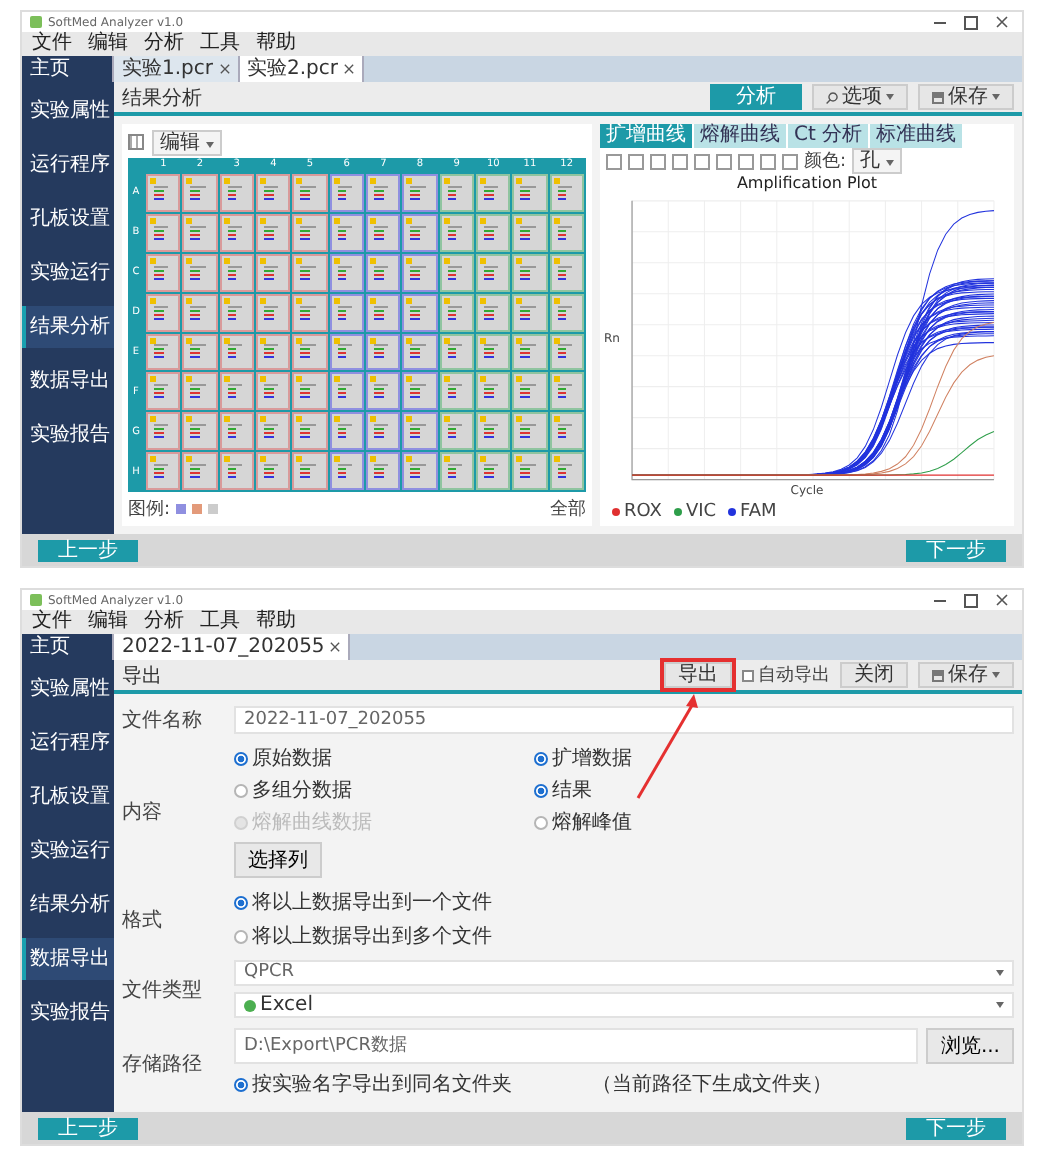 This screenshot has width=1044, height=1172. I want to click on checkbox, so click(748, 675).